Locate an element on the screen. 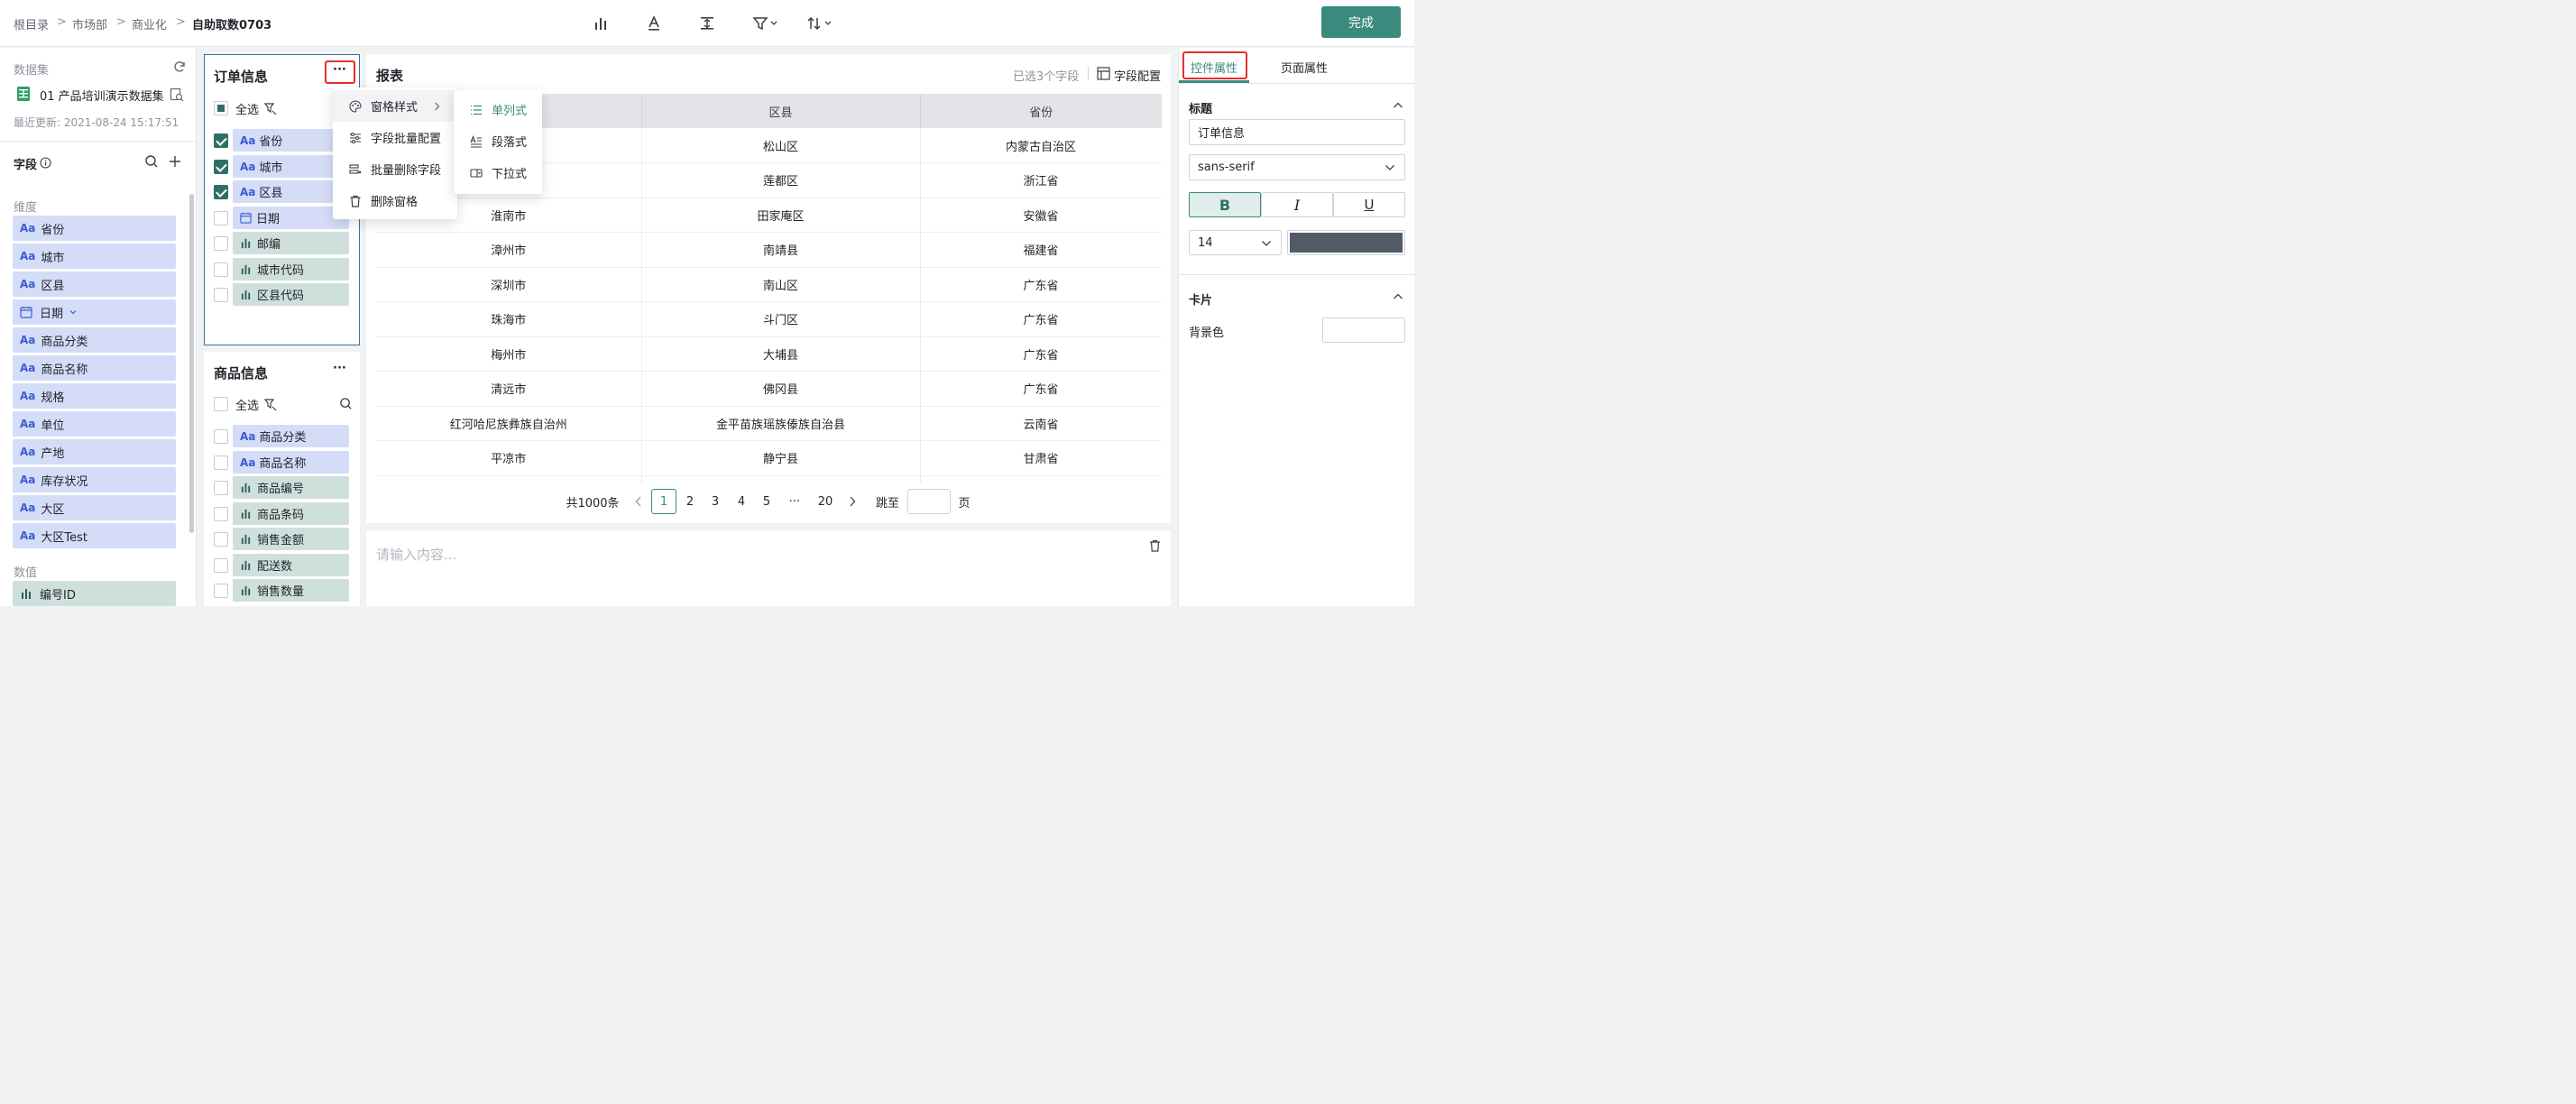  product-field: 配送数 is located at coordinates (291, 565).